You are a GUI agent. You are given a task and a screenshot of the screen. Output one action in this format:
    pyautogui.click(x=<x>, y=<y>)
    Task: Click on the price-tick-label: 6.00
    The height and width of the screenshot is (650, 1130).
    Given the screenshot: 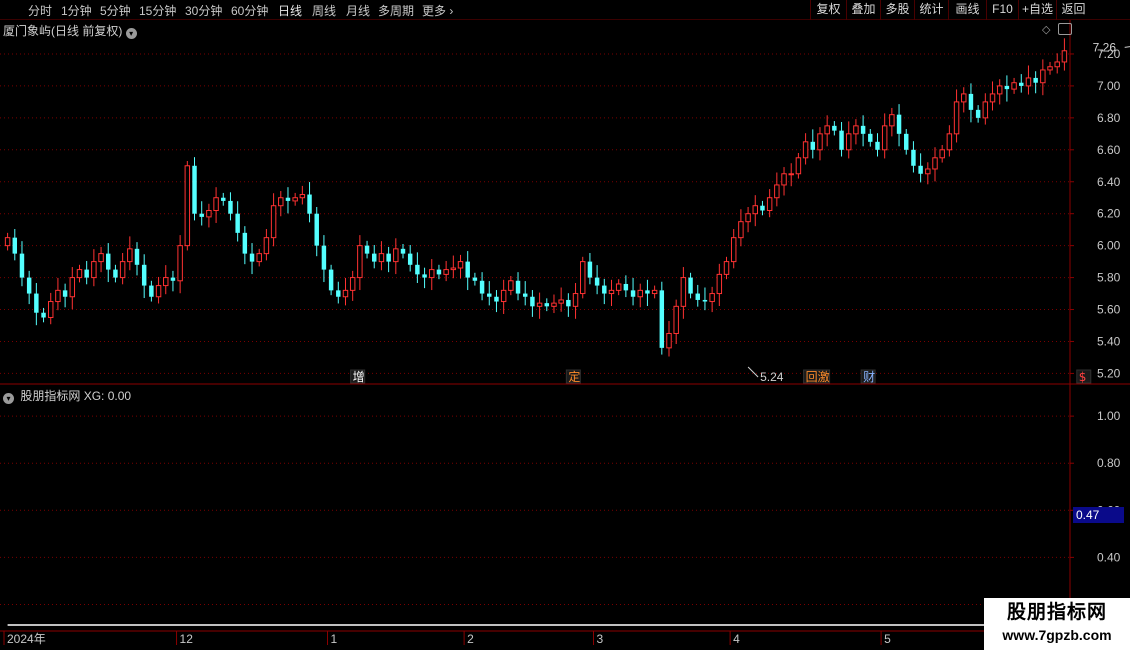 What is the action you would take?
    pyautogui.click(x=1109, y=246)
    